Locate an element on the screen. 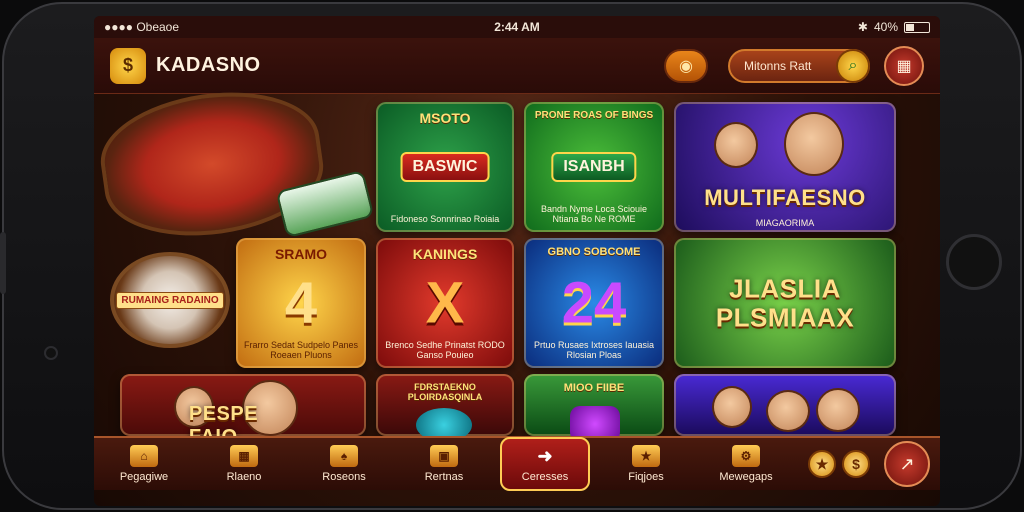  nav-coins: ★ $ is located at coordinates (839, 464).